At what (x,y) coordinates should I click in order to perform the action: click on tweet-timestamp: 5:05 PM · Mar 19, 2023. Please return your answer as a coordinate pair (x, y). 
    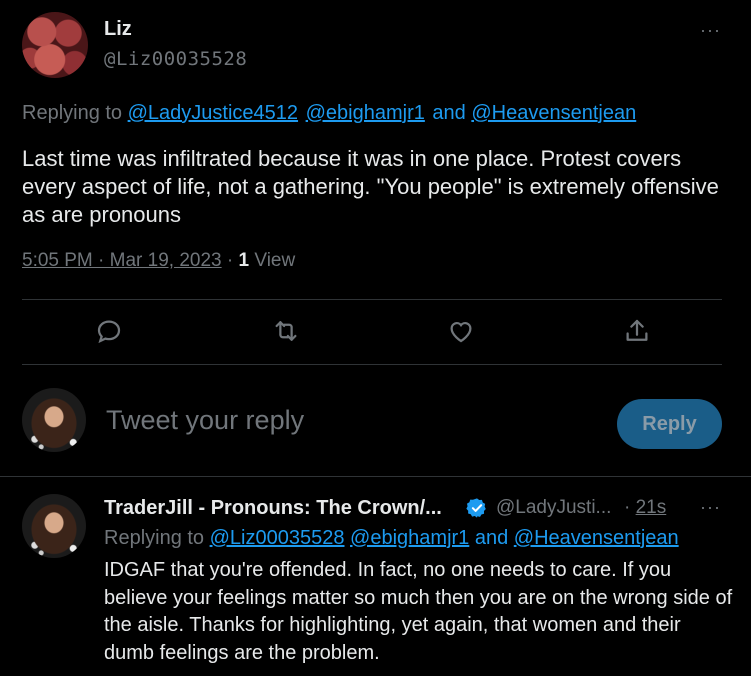
    Looking at the image, I should click on (122, 260).